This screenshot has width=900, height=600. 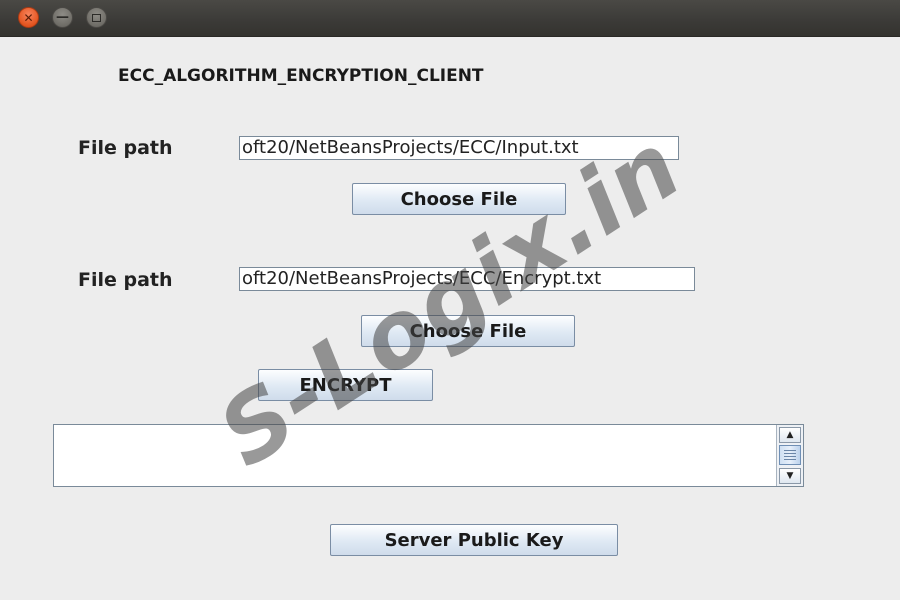 I want to click on scroll-up-button: ▲, so click(x=790, y=435).